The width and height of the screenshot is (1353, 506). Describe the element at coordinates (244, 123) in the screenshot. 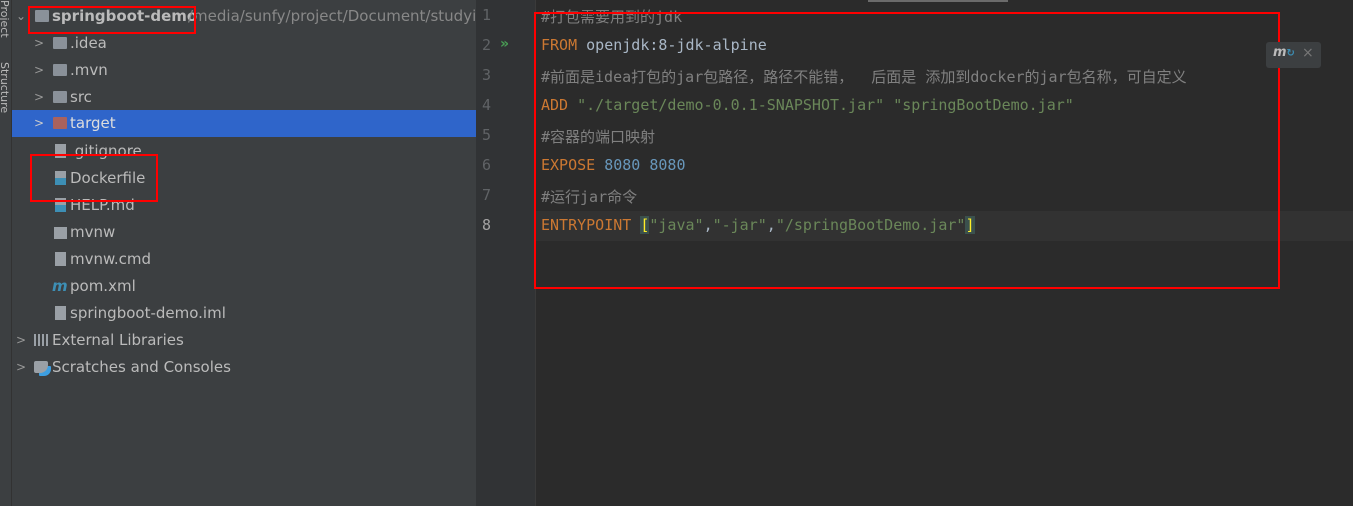

I see `tree-item-target: > target` at that location.